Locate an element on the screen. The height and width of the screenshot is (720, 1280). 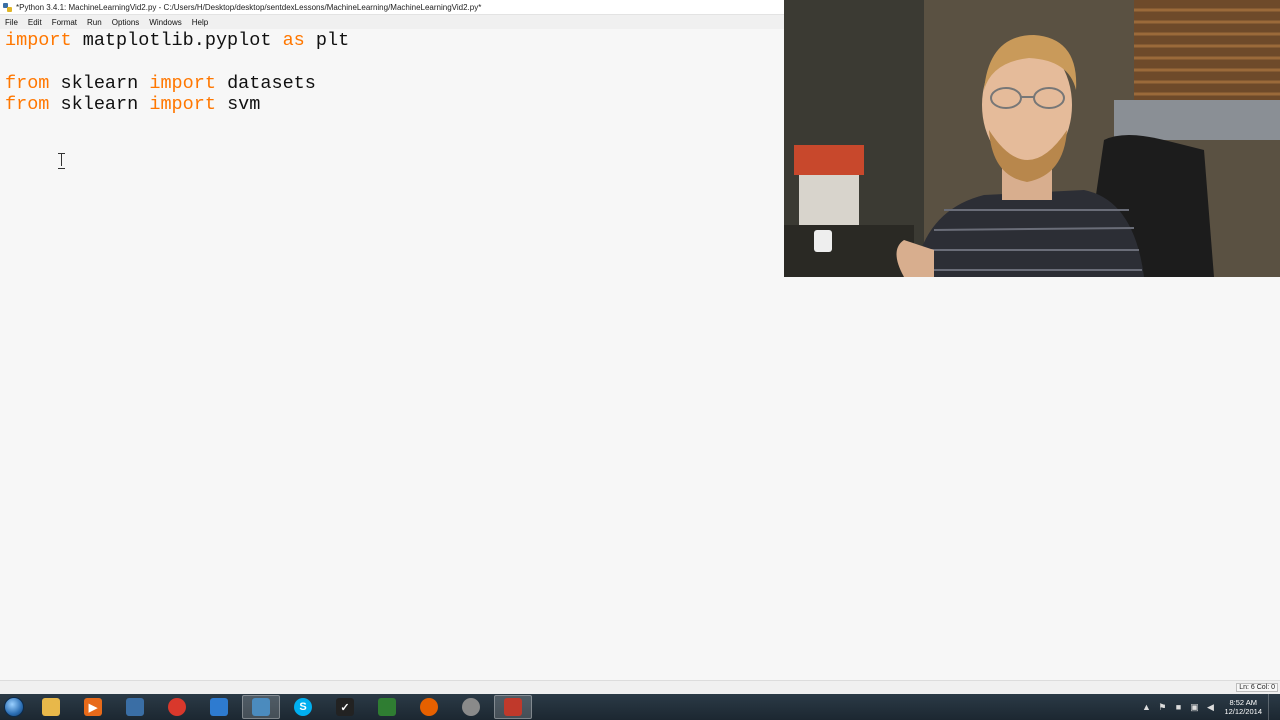
code-text: svm is located at coordinates (238, 104).